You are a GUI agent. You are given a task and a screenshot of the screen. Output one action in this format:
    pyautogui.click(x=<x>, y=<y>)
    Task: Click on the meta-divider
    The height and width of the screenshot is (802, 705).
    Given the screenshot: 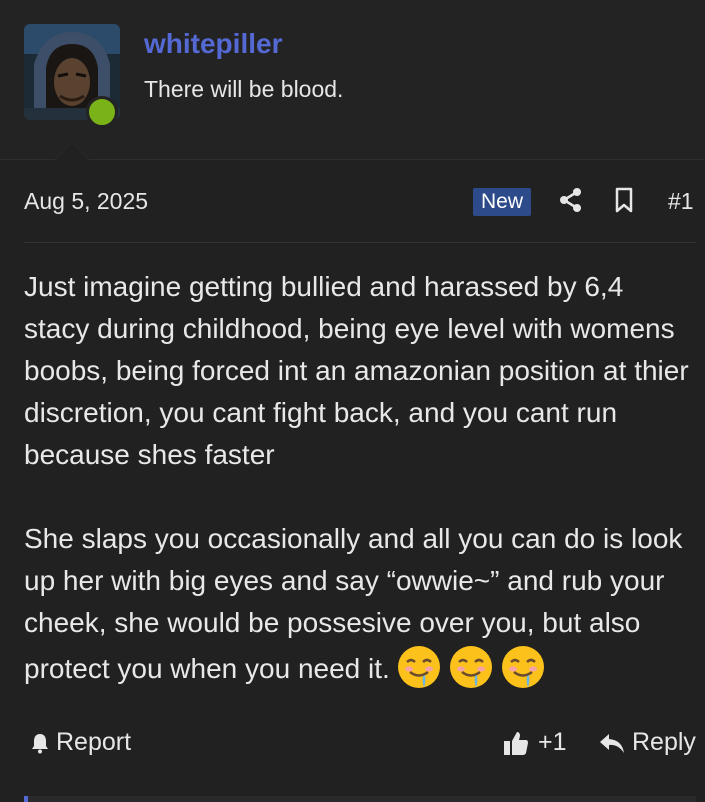 What is the action you would take?
    pyautogui.click(x=360, y=242)
    